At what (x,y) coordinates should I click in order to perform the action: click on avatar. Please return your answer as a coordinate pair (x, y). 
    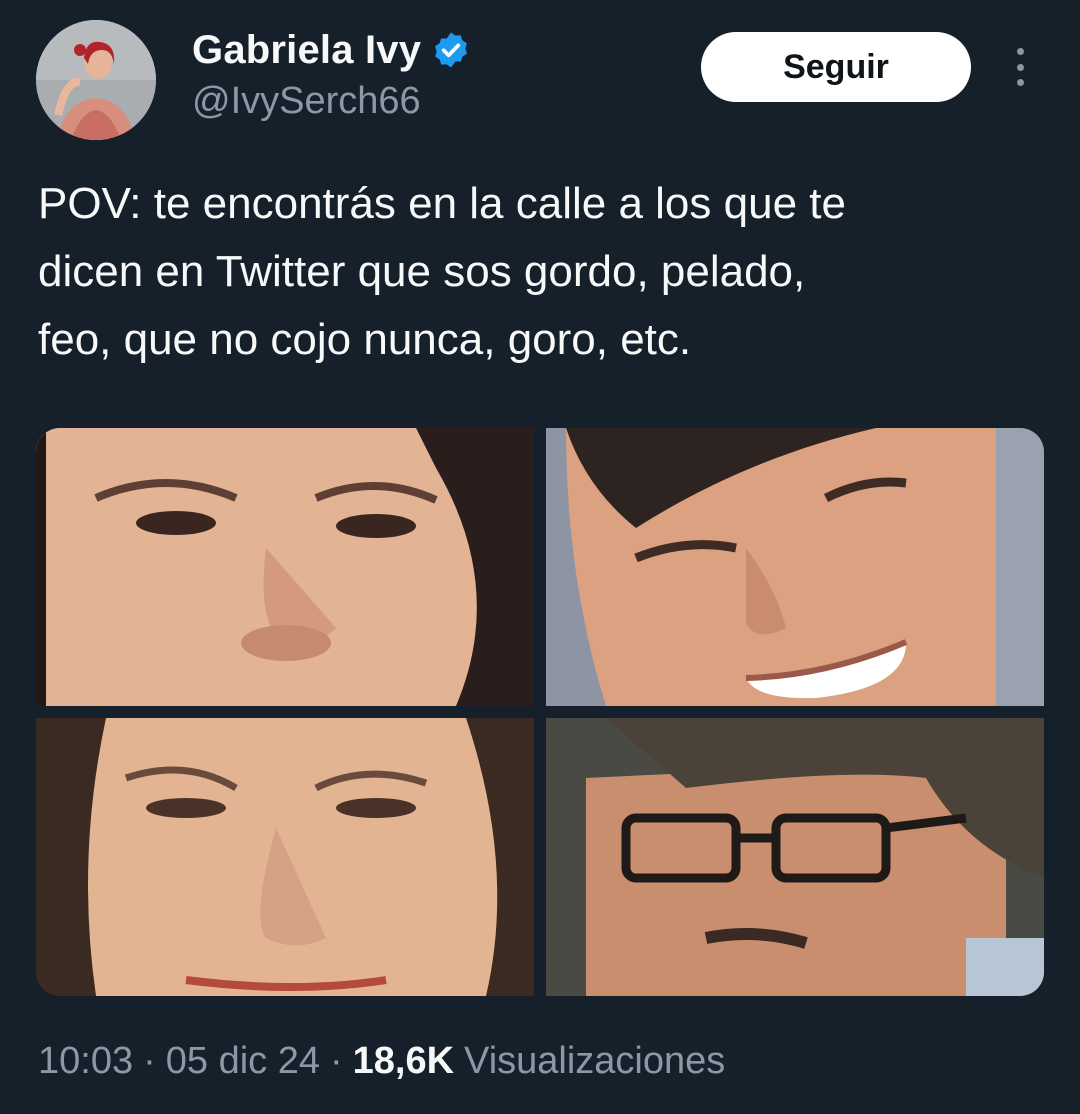
    Looking at the image, I should click on (96, 80).